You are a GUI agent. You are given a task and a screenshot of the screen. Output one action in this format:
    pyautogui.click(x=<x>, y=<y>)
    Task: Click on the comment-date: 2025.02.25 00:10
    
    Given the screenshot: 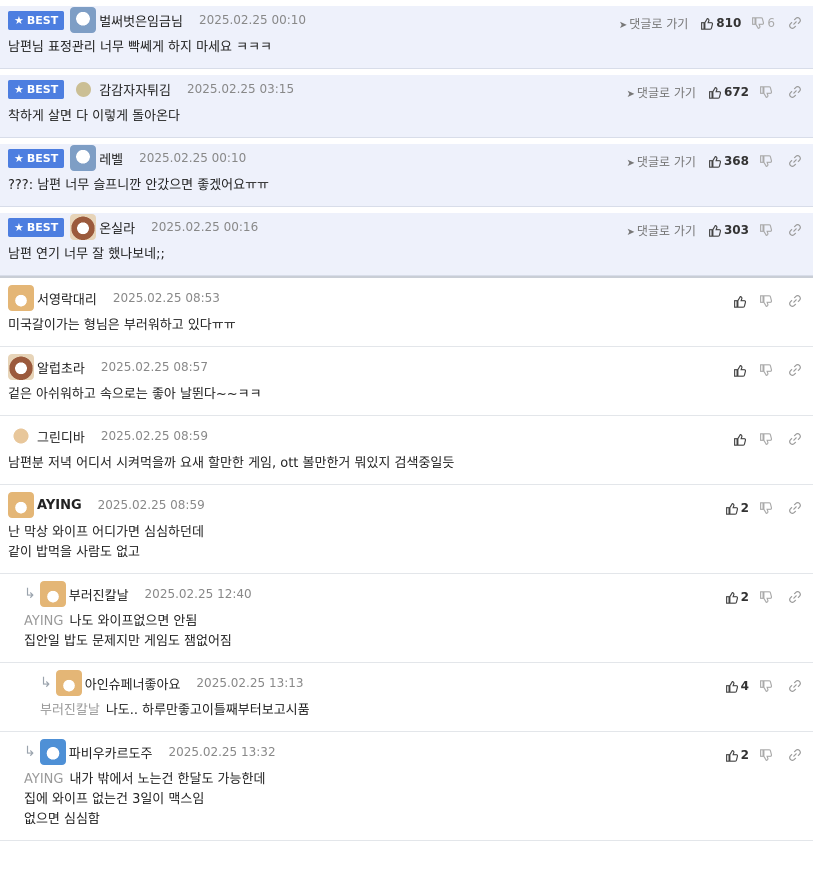 What is the action you would take?
    pyautogui.click(x=252, y=20)
    